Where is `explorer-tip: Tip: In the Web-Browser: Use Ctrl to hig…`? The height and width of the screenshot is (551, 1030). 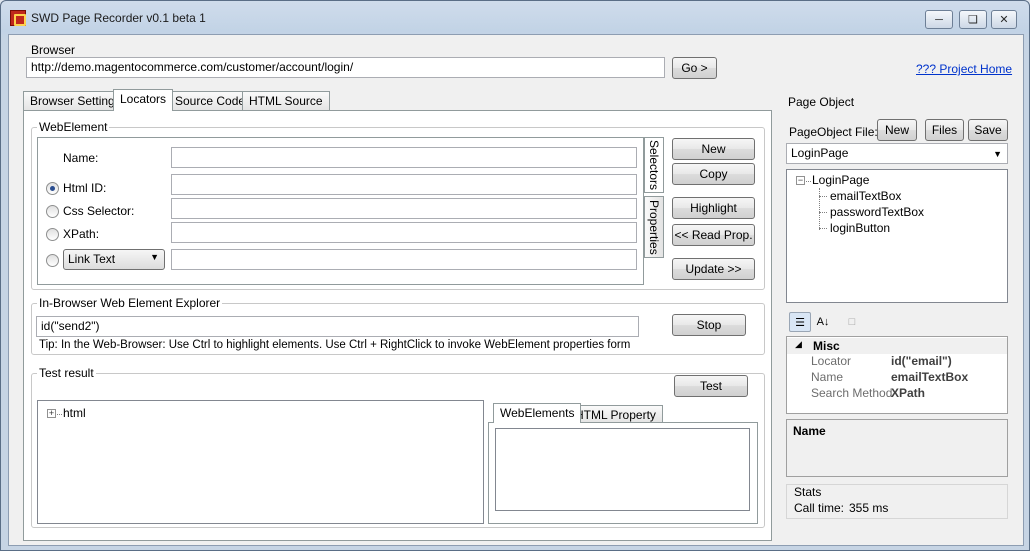 explorer-tip: Tip: In the Web-Browser: Use Ctrl to hig… is located at coordinates (335, 345).